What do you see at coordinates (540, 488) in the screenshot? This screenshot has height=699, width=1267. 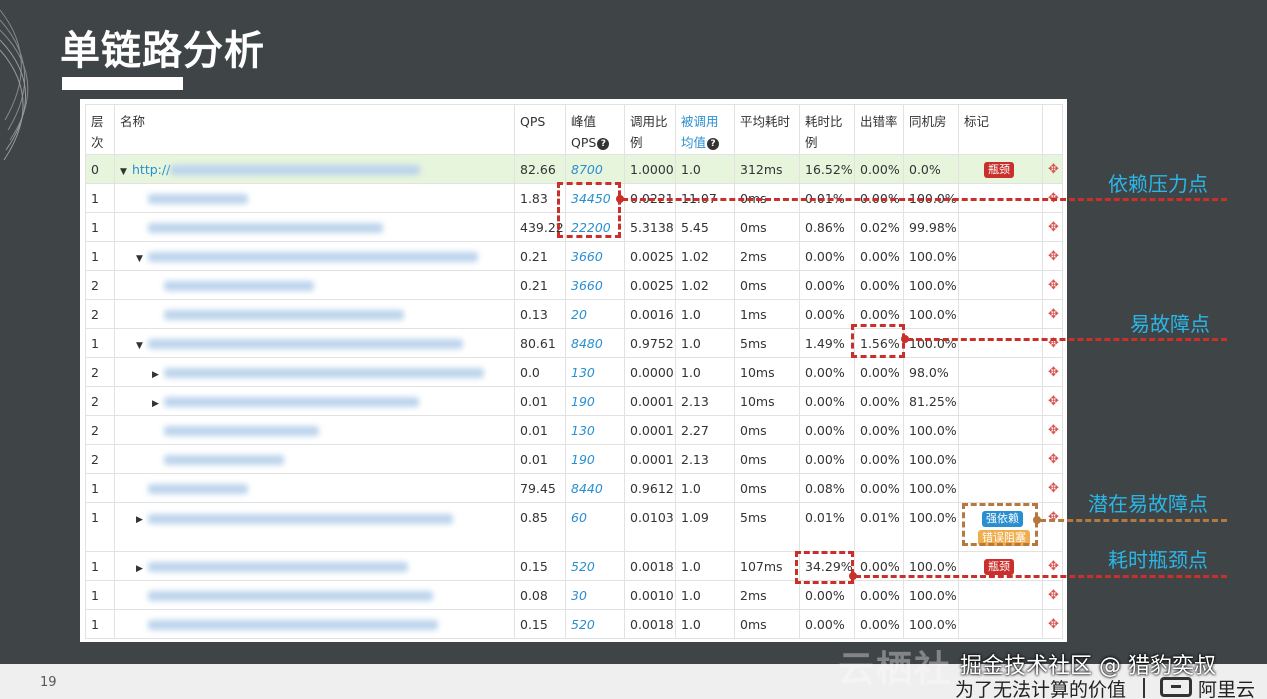 I see `cell-qps: 79.45` at bounding box center [540, 488].